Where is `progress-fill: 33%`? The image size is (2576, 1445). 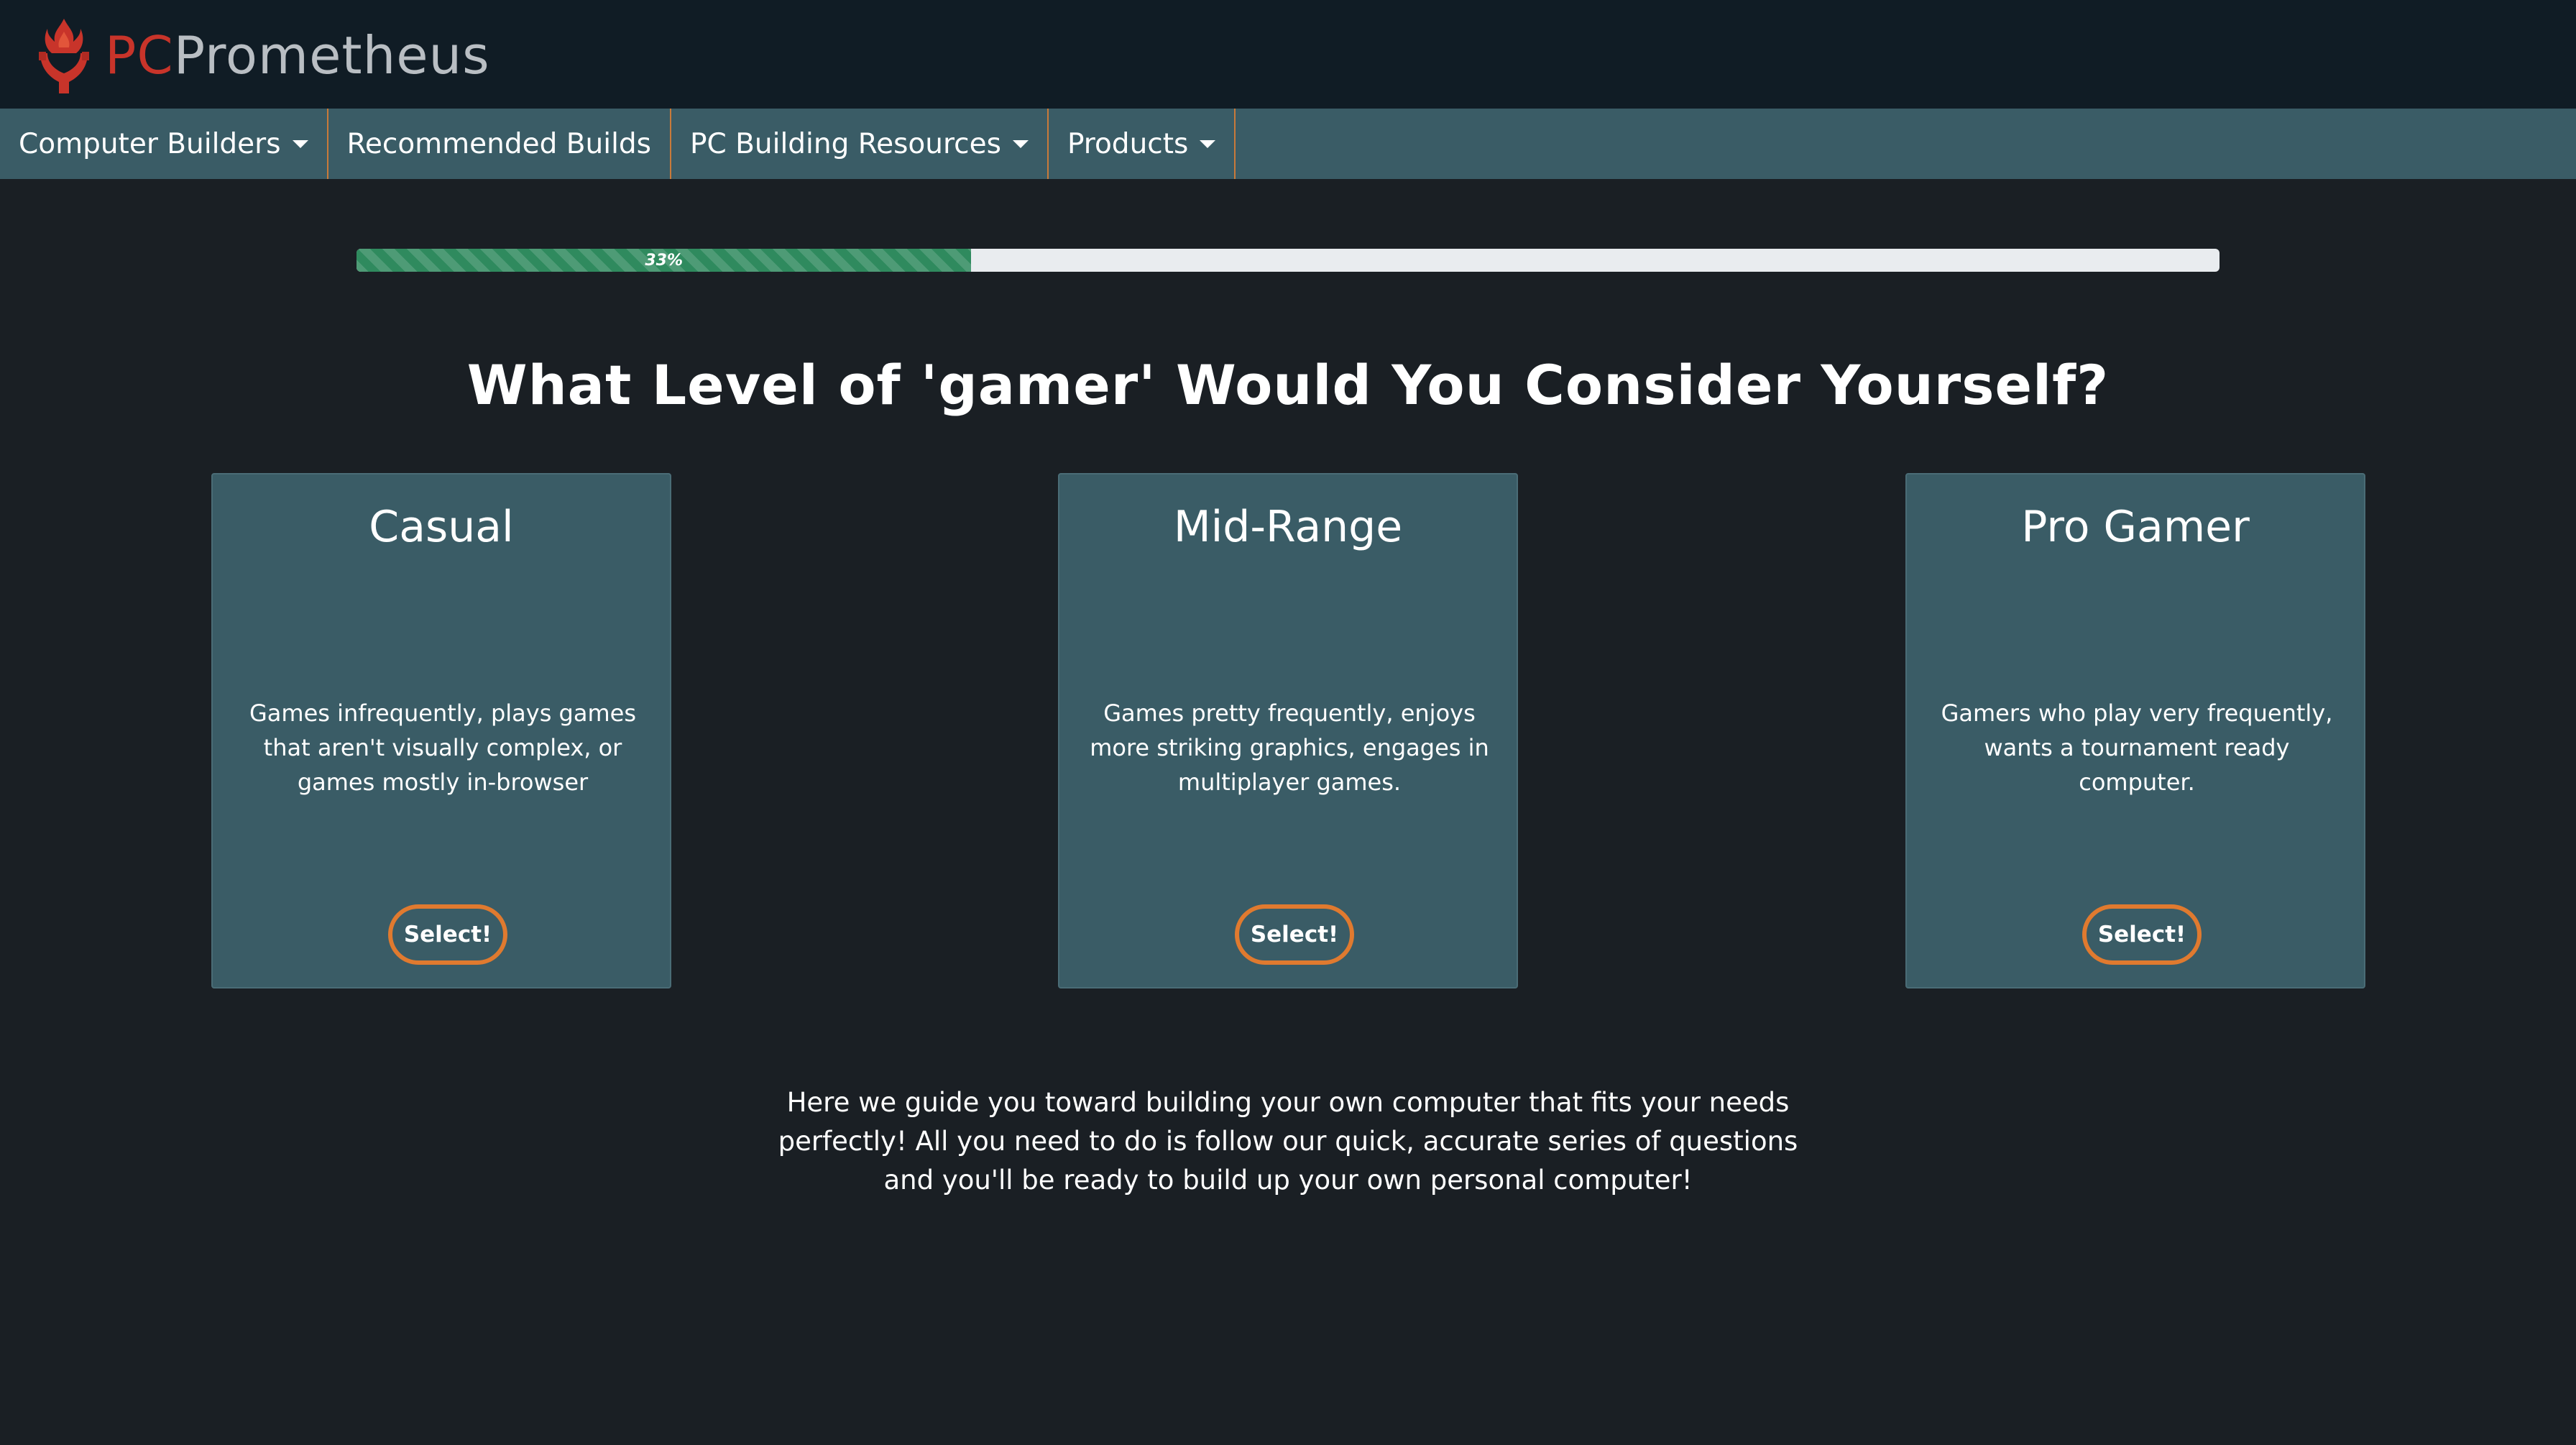 progress-fill: 33% is located at coordinates (664, 260).